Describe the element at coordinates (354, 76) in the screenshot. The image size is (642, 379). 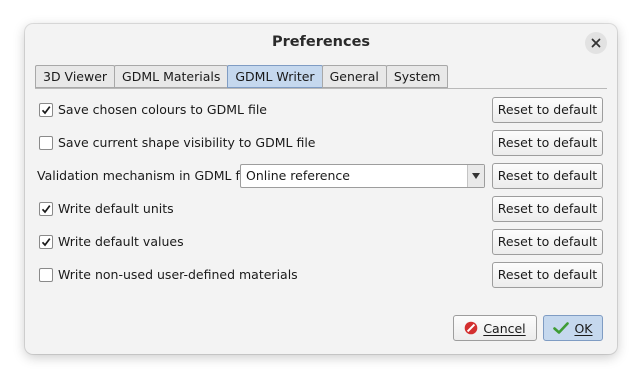
I see `tab-general: General` at that location.